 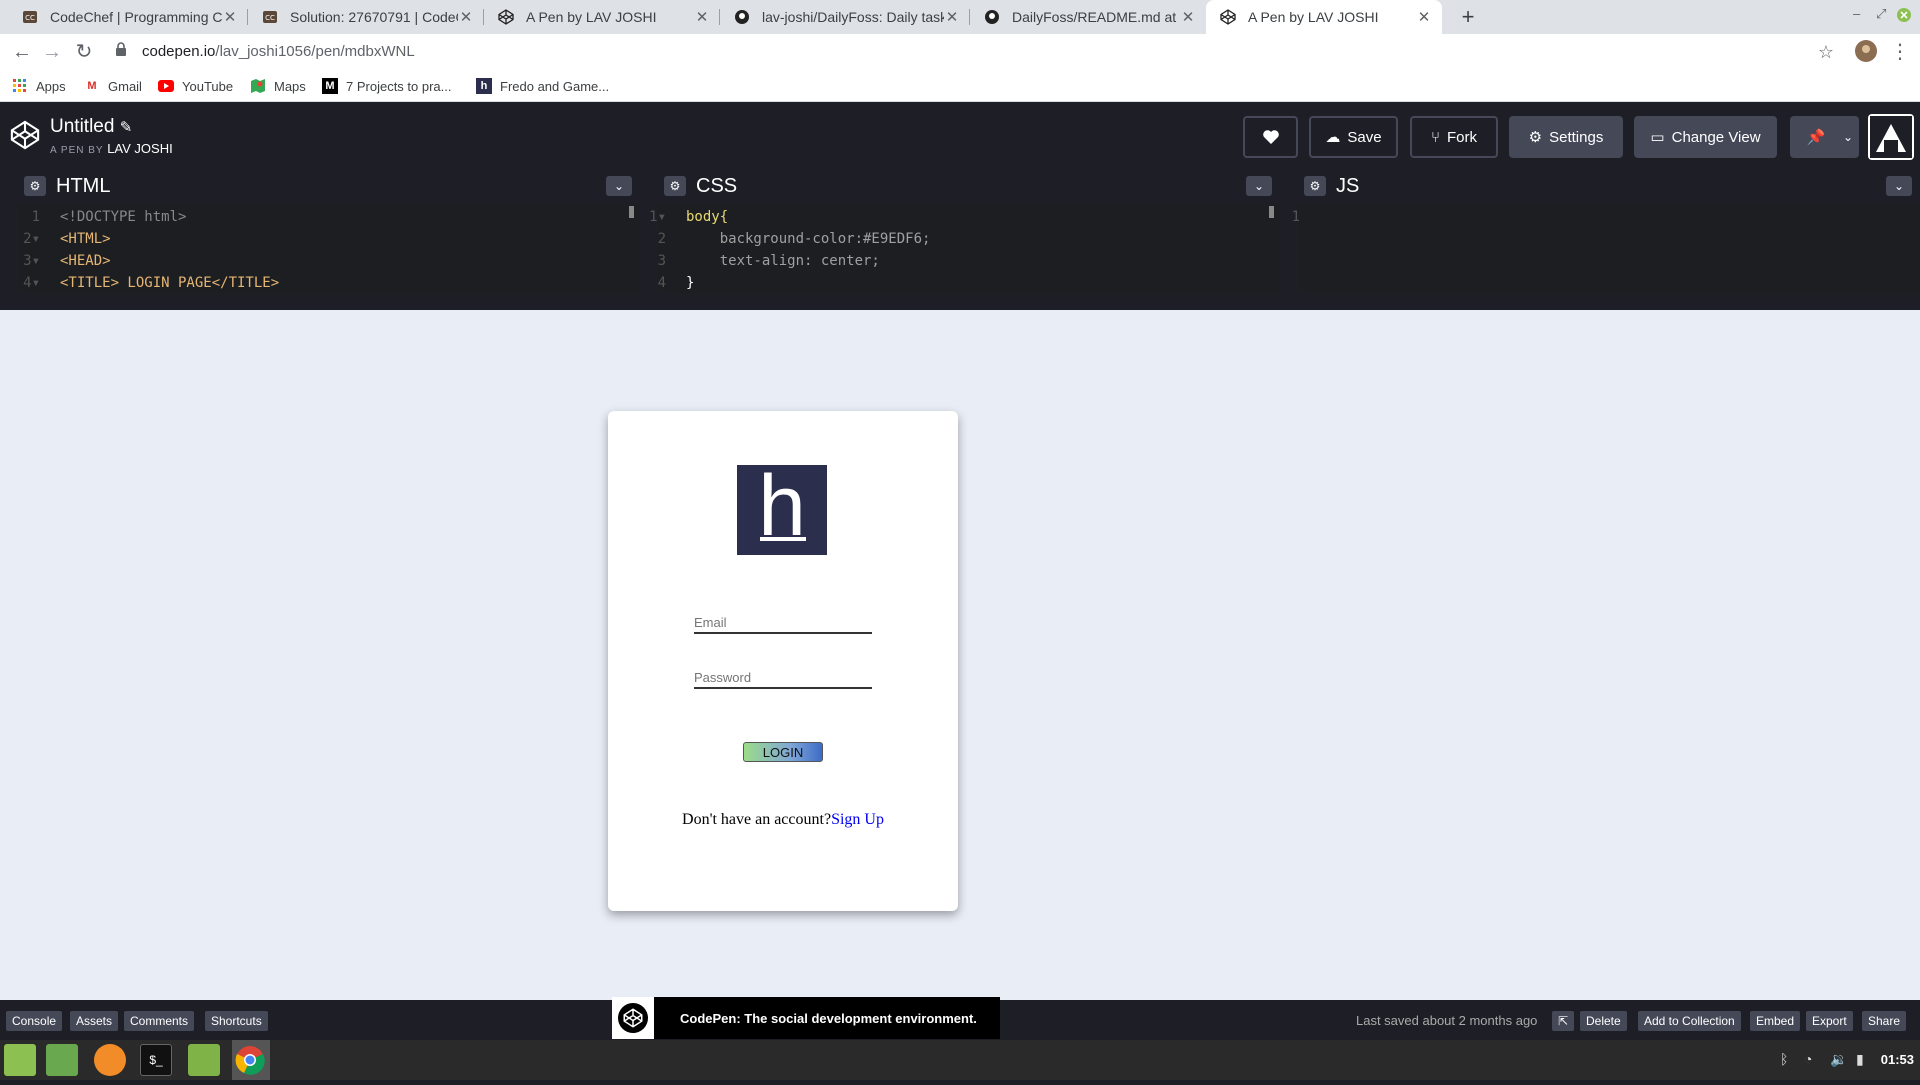 I want to click on embed-button: Embed, so click(x=1775, y=1021).